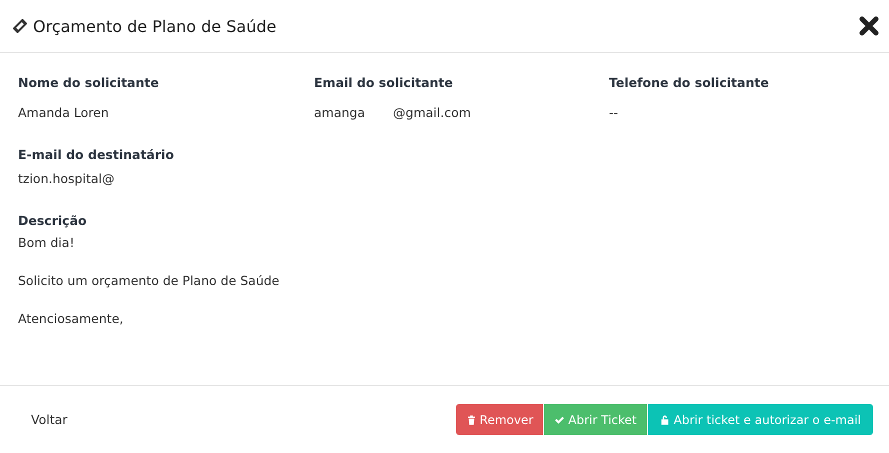 Image resolution: width=889 pixels, height=453 pixels. Describe the element at coordinates (613, 113) in the screenshot. I see `field-value: --` at that location.